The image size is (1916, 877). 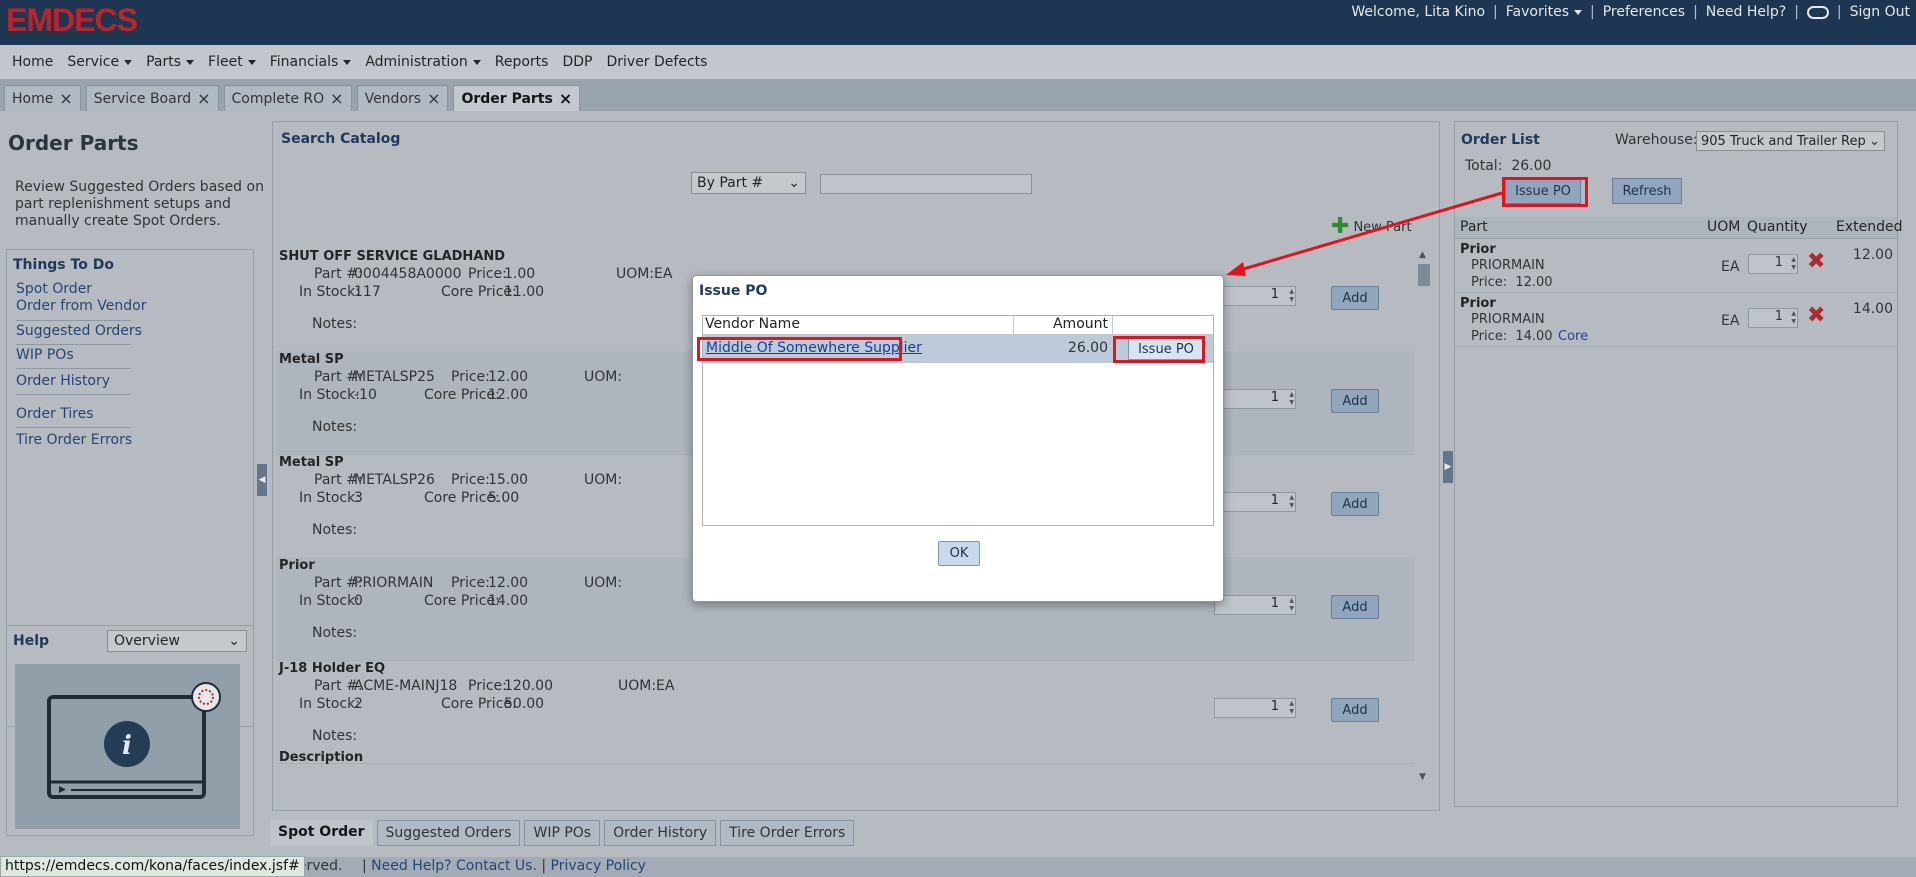 What do you see at coordinates (959, 553) in the screenshot?
I see `ok-button: OK` at bounding box center [959, 553].